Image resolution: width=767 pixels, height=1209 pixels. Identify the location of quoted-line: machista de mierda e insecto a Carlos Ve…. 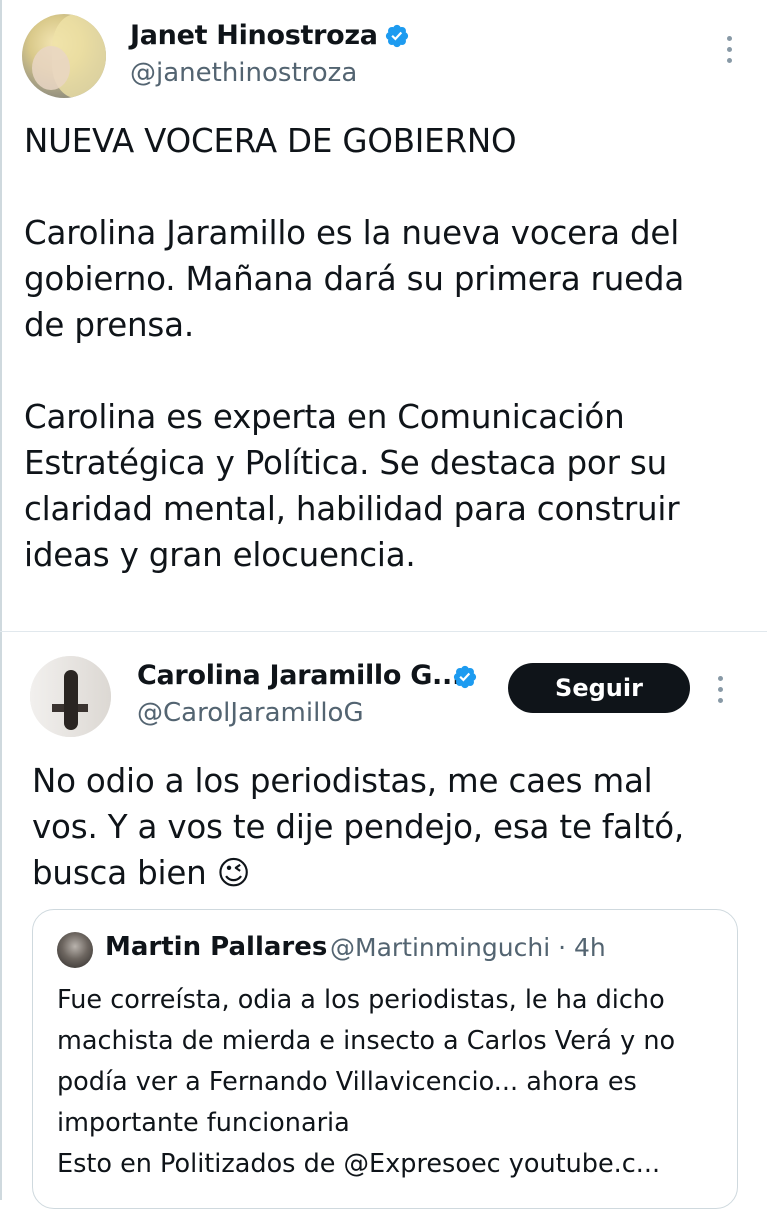
(366, 1041).